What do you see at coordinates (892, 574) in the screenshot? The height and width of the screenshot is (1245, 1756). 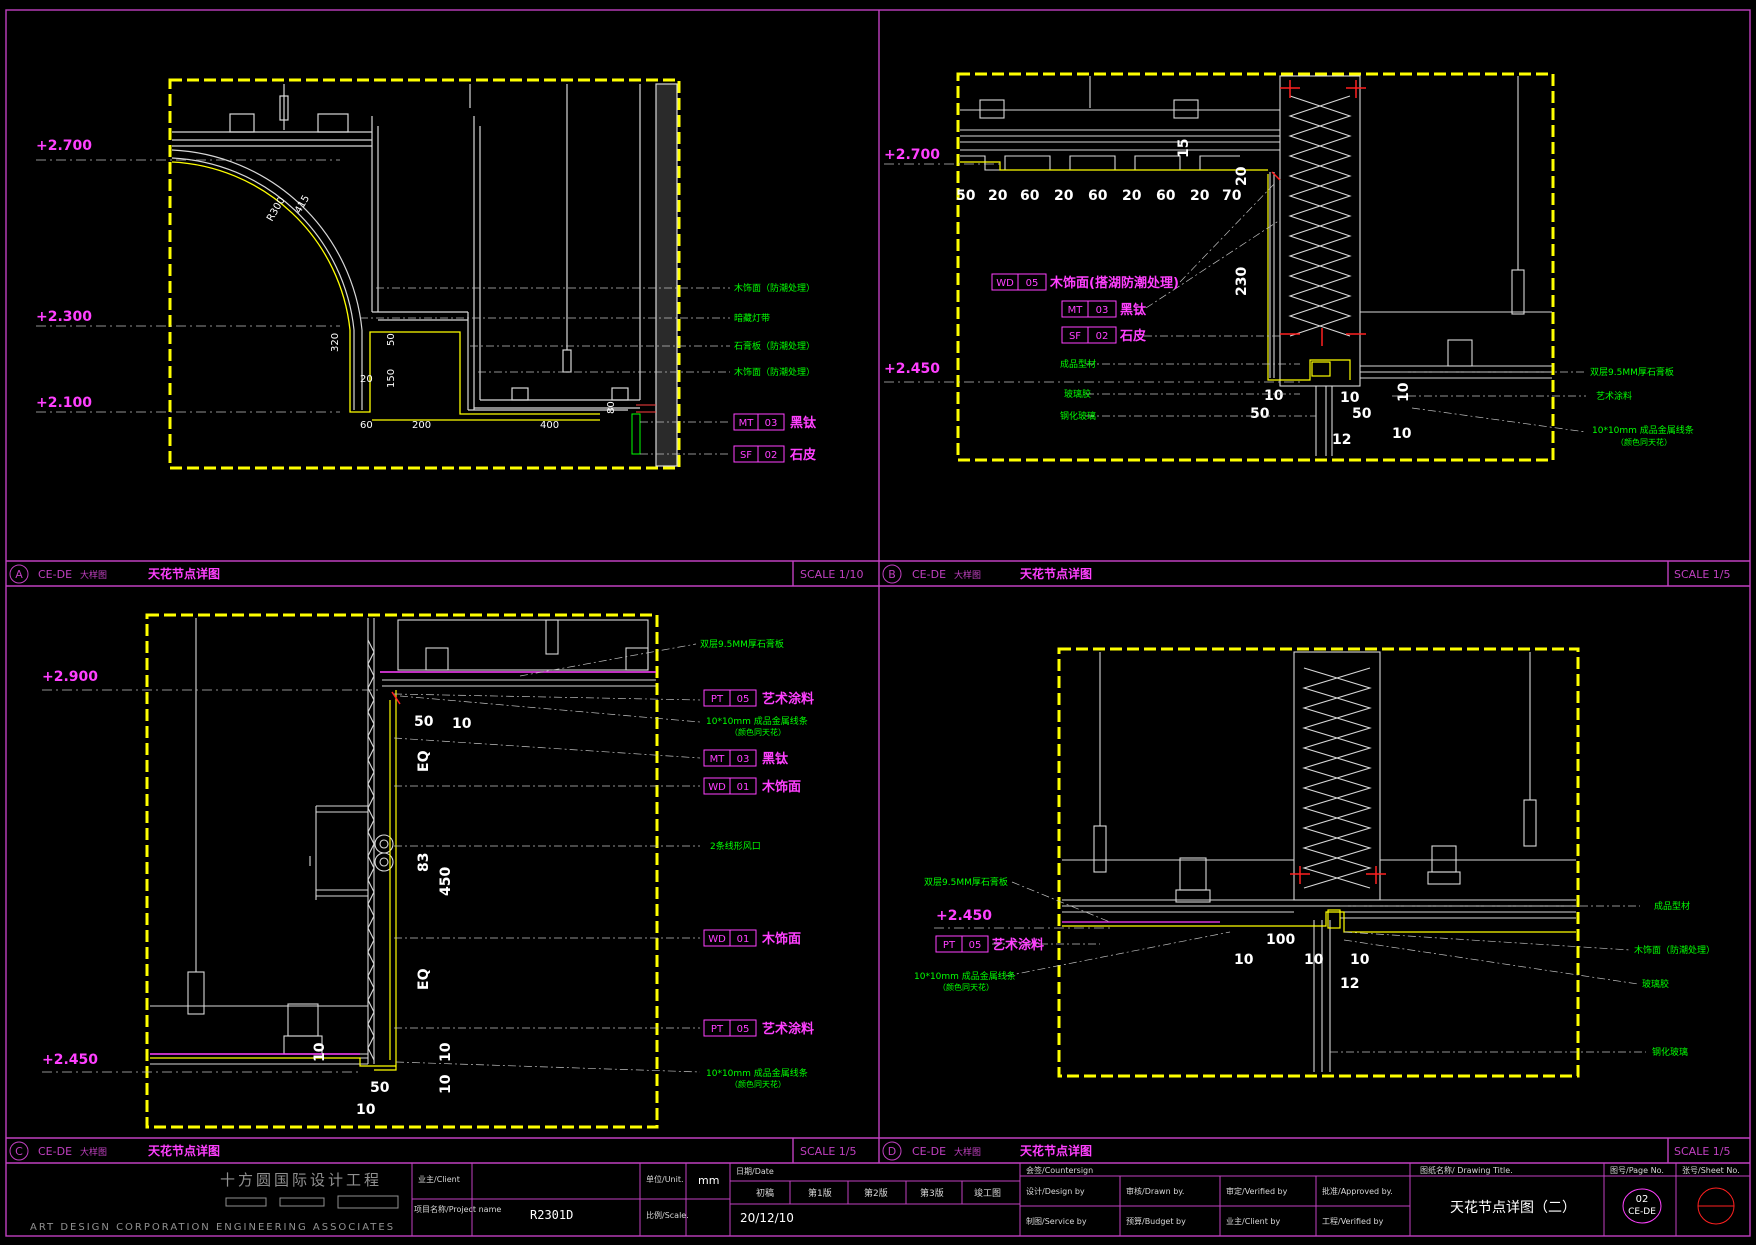 I see `panel-b-letter: B` at bounding box center [892, 574].